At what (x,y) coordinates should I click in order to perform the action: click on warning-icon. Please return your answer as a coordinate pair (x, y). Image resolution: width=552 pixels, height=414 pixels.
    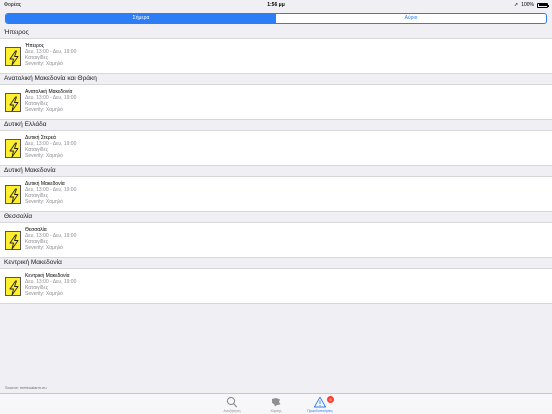
    Looking at the image, I should click on (320, 402).